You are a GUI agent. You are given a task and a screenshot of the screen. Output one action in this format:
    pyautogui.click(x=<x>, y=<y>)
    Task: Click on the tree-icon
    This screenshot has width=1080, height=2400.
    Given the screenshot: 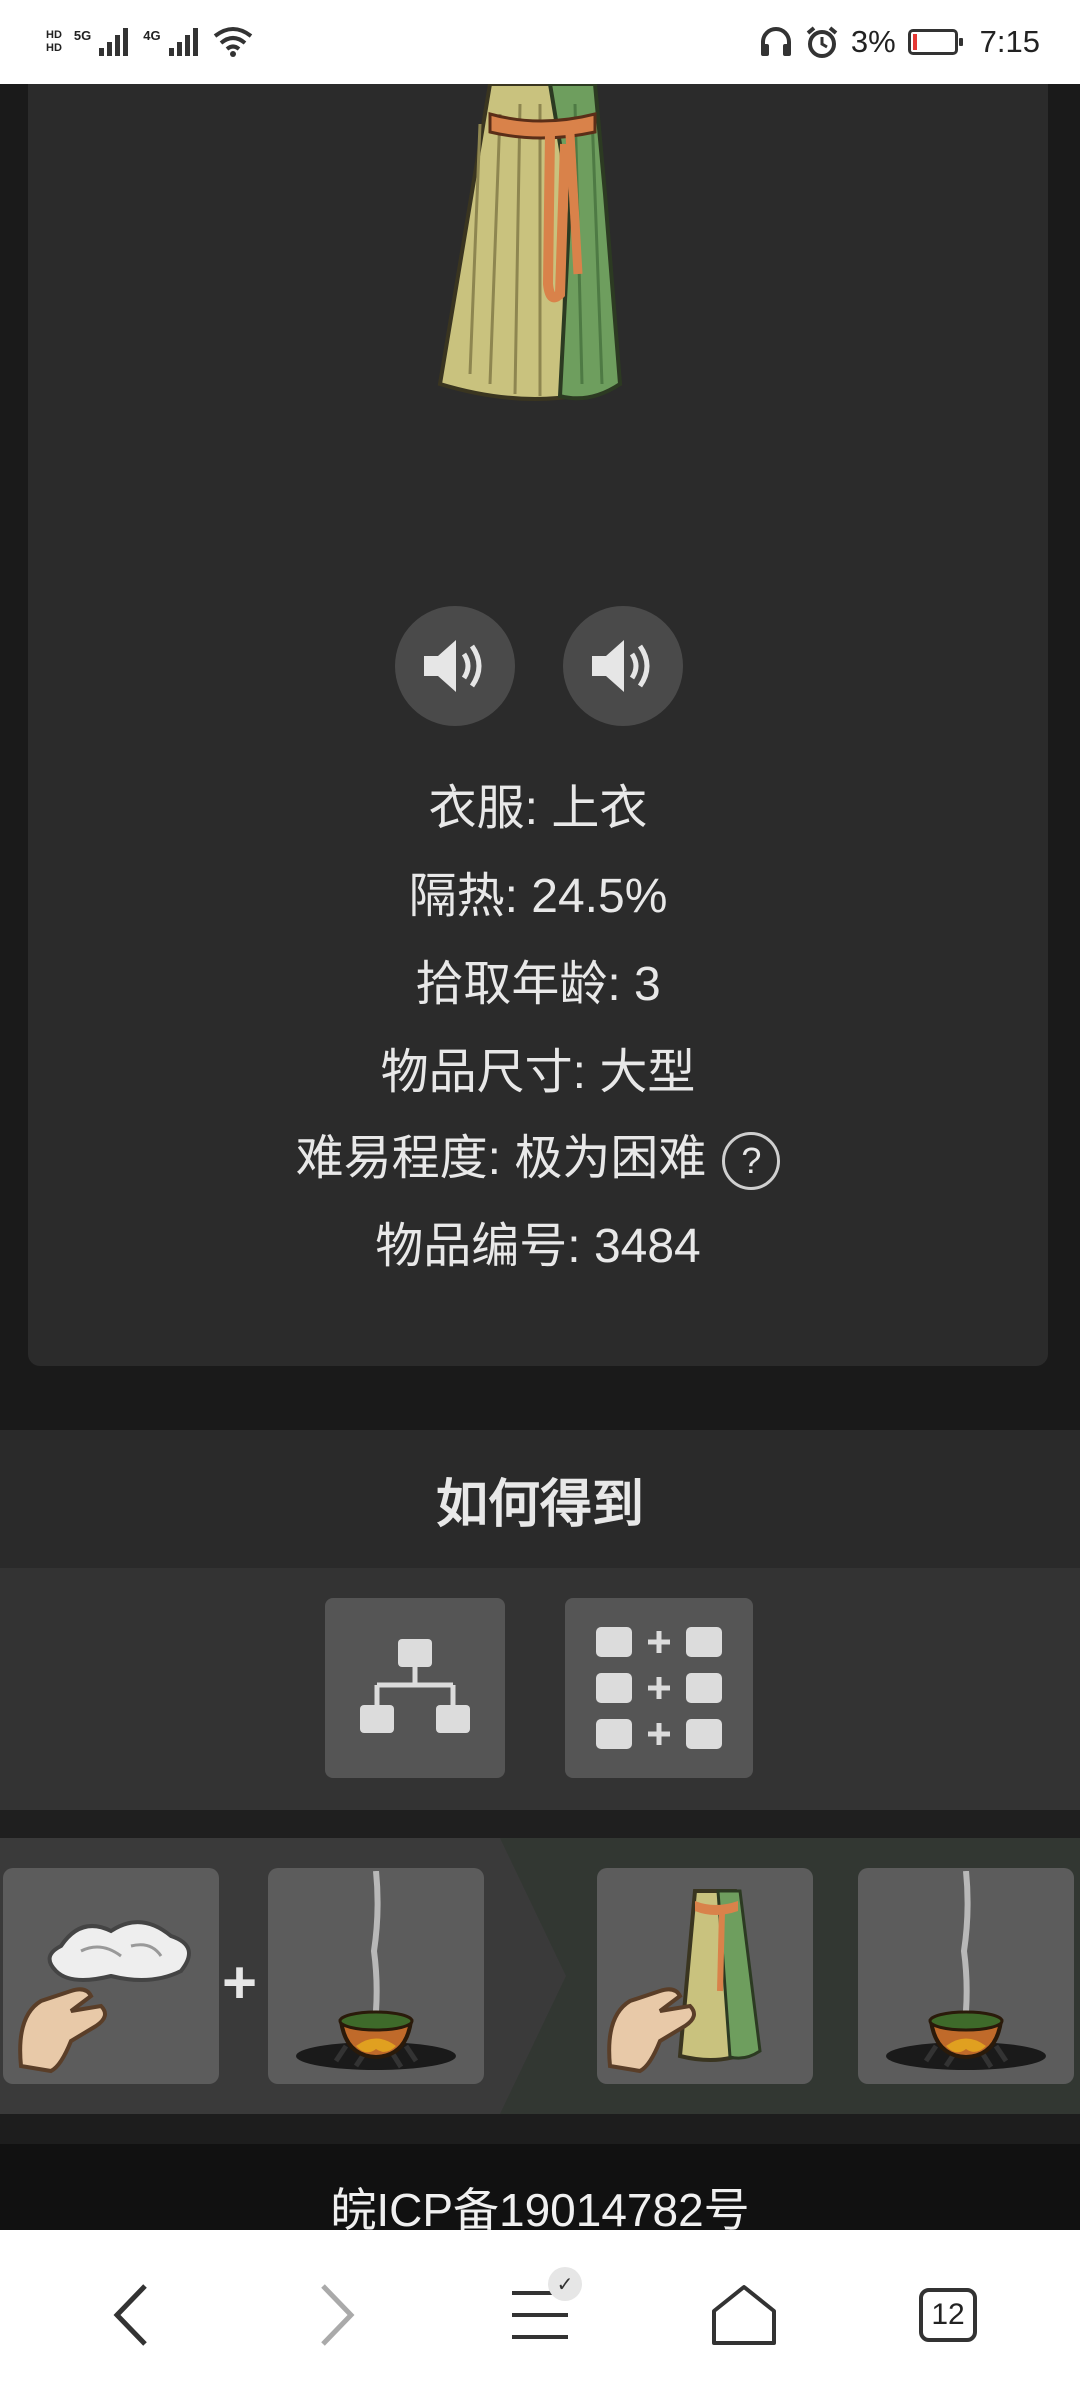 What is the action you would take?
    pyautogui.click(x=415, y=1686)
    